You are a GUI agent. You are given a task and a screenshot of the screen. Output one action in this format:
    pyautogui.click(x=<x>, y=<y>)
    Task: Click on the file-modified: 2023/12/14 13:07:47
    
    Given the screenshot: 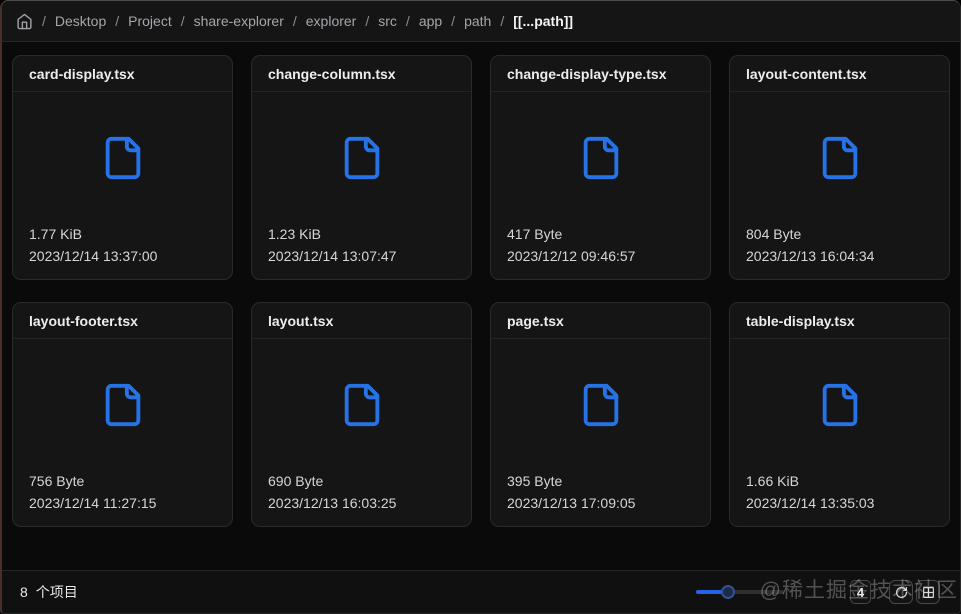 What is the action you would take?
    pyautogui.click(x=332, y=256)
    